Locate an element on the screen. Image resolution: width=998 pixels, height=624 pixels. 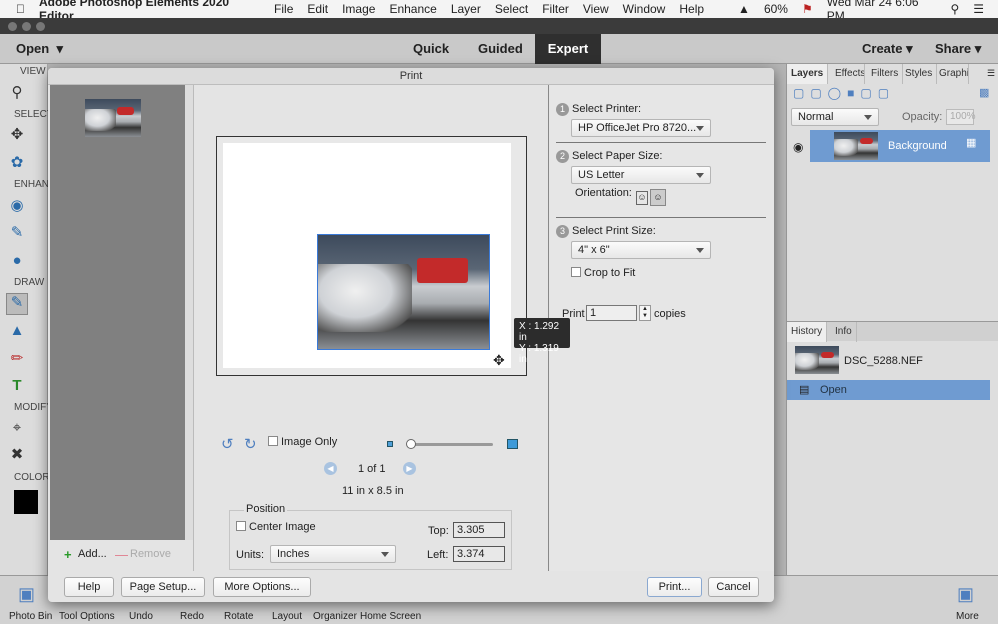
tab-filters: Filters is located at coordinates (885, 74).